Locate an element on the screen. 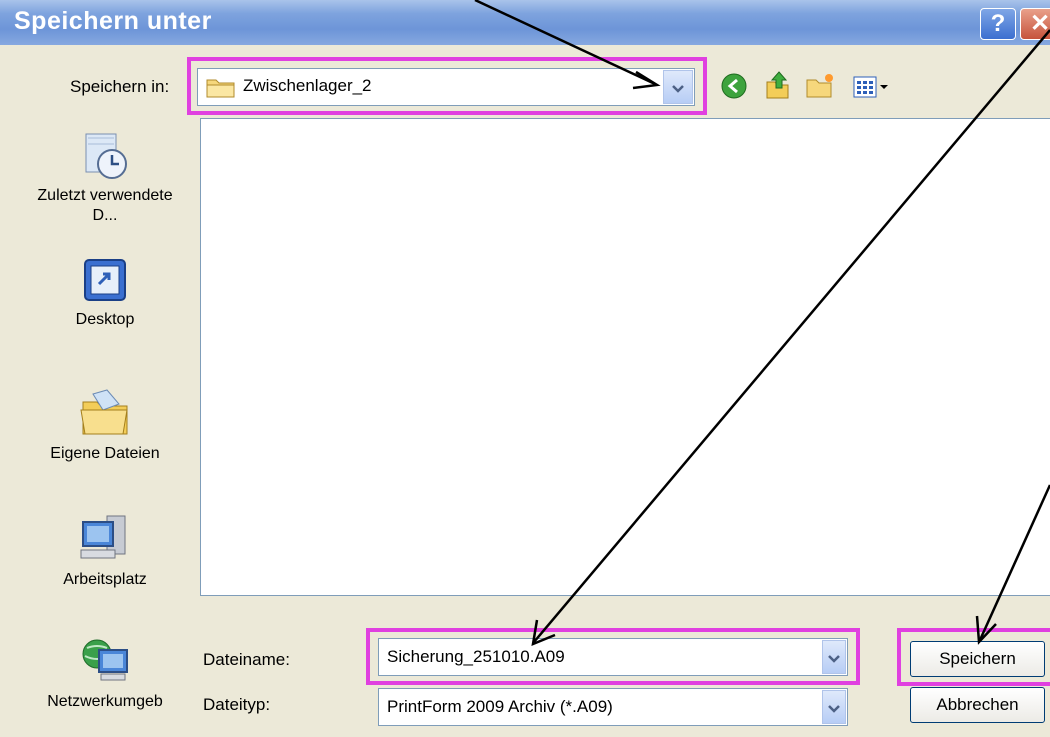 The width and height of the screenshot is (1050, 737). place-network: Netzwerkumgeb is located at coordinates (105, 673).